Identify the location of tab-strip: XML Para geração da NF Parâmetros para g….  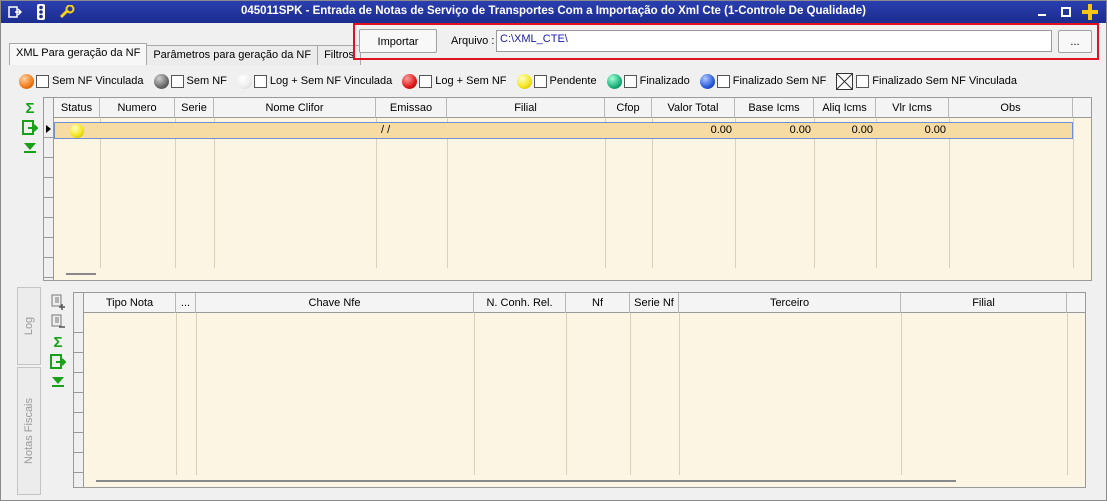
(185, 54).